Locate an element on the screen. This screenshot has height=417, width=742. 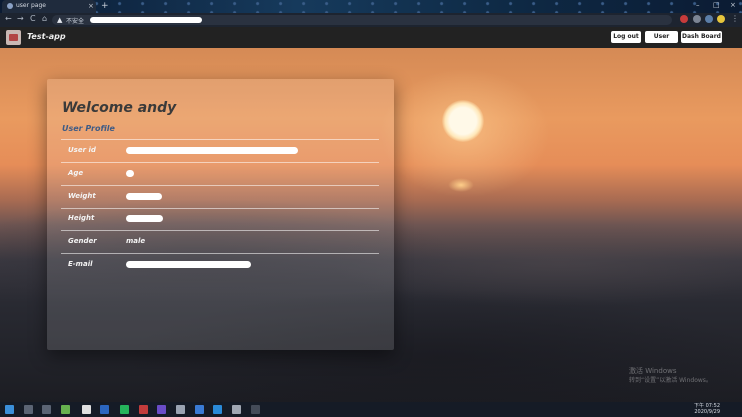
browser-tab: user page × is located at coordinates (49, 6).